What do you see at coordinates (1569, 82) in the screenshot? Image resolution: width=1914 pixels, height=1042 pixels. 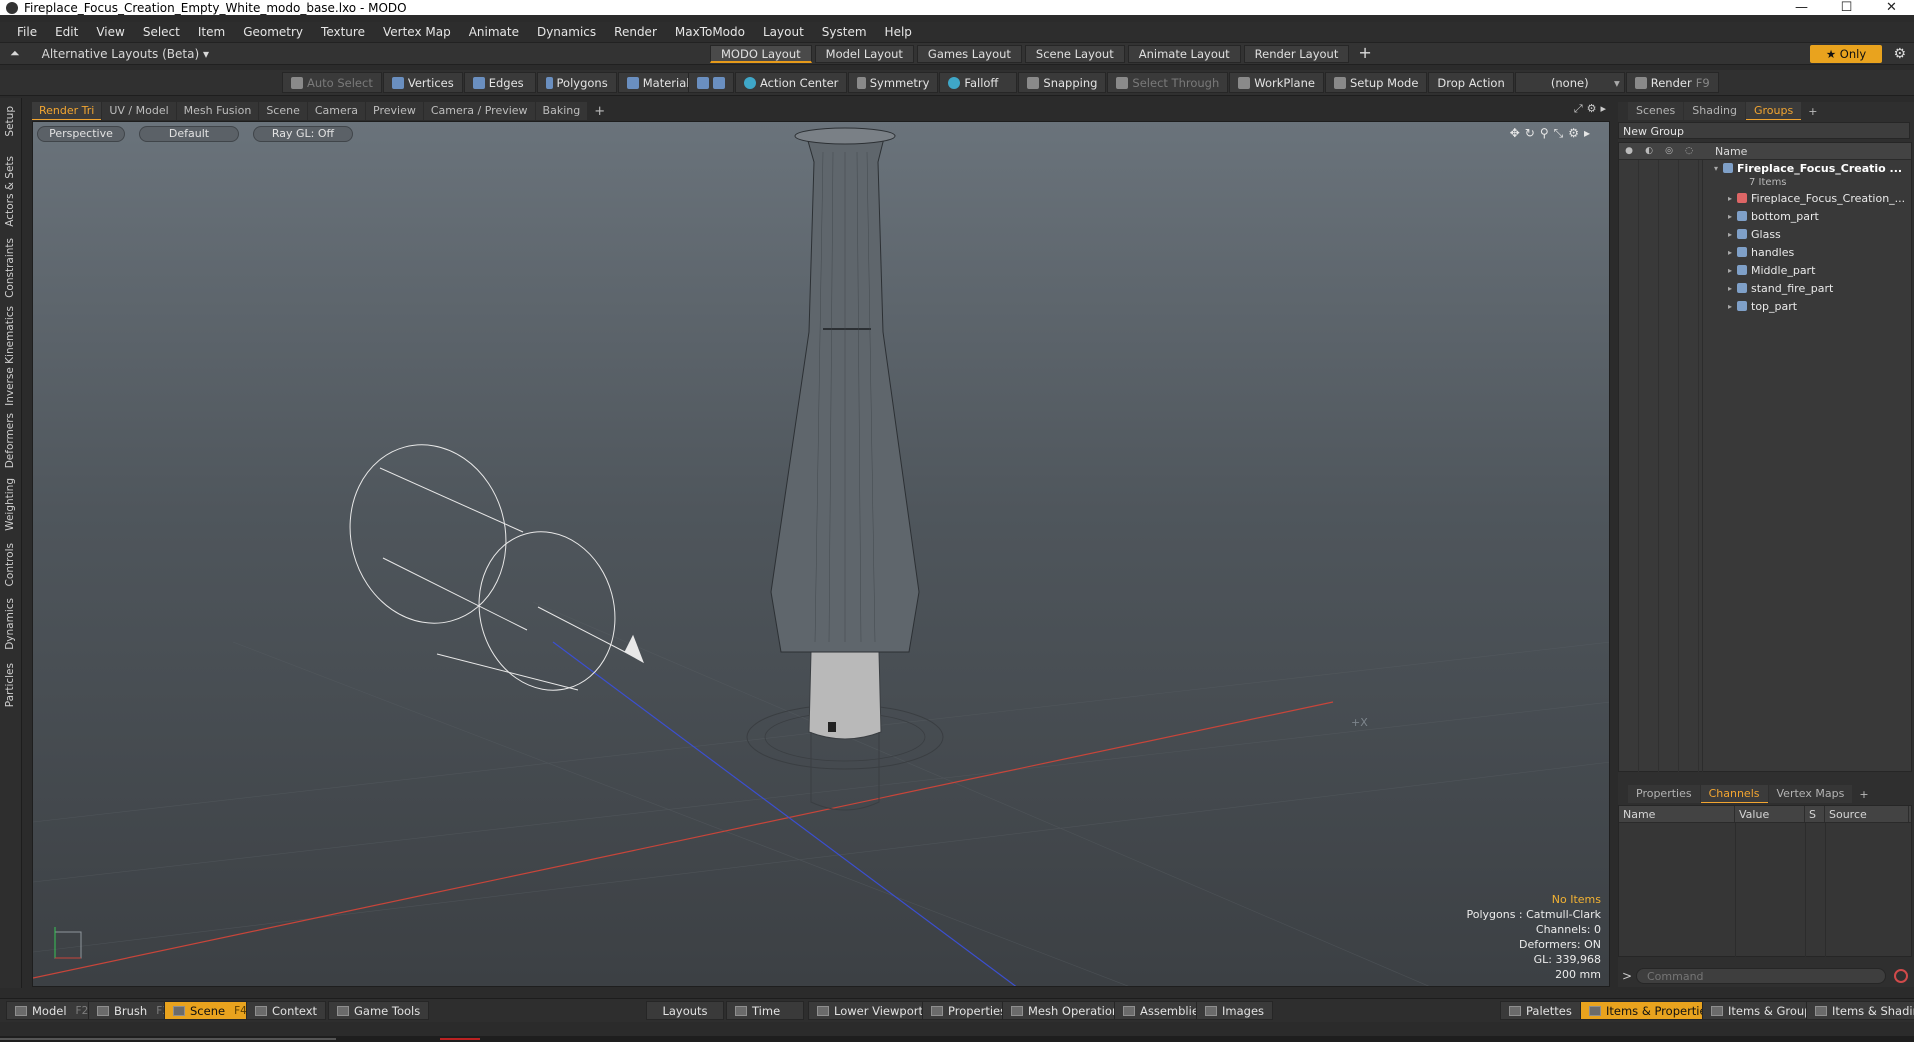 I see `drop-action-select: (none)` at bounding box center [1569, 82].